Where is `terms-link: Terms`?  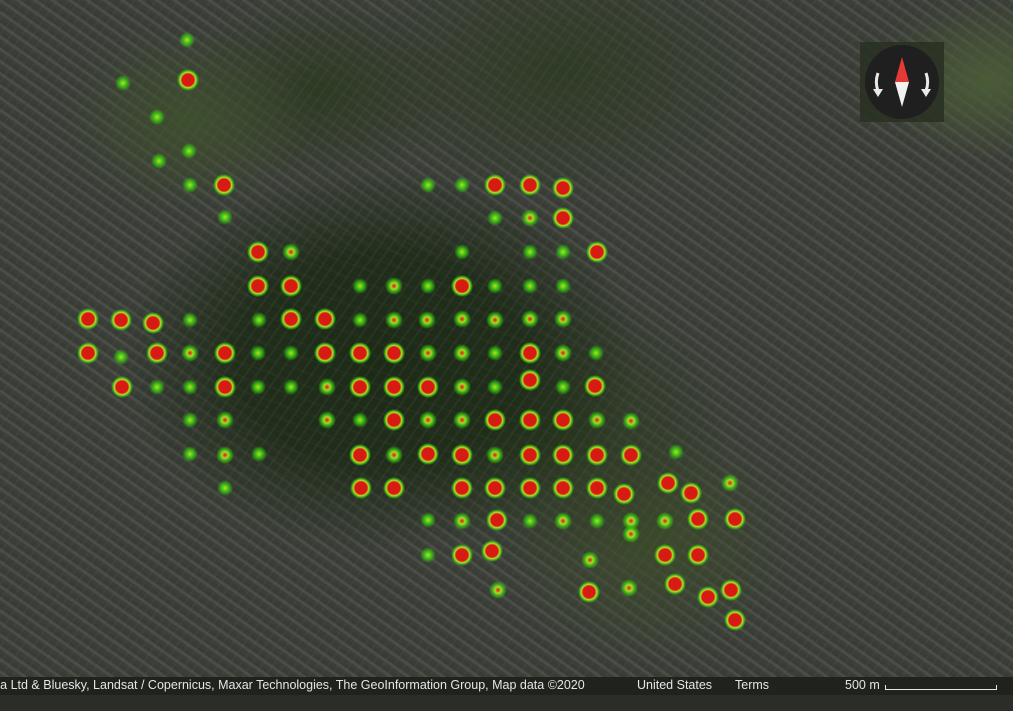 terms-link: Terms is located at coordinates (752, 685).